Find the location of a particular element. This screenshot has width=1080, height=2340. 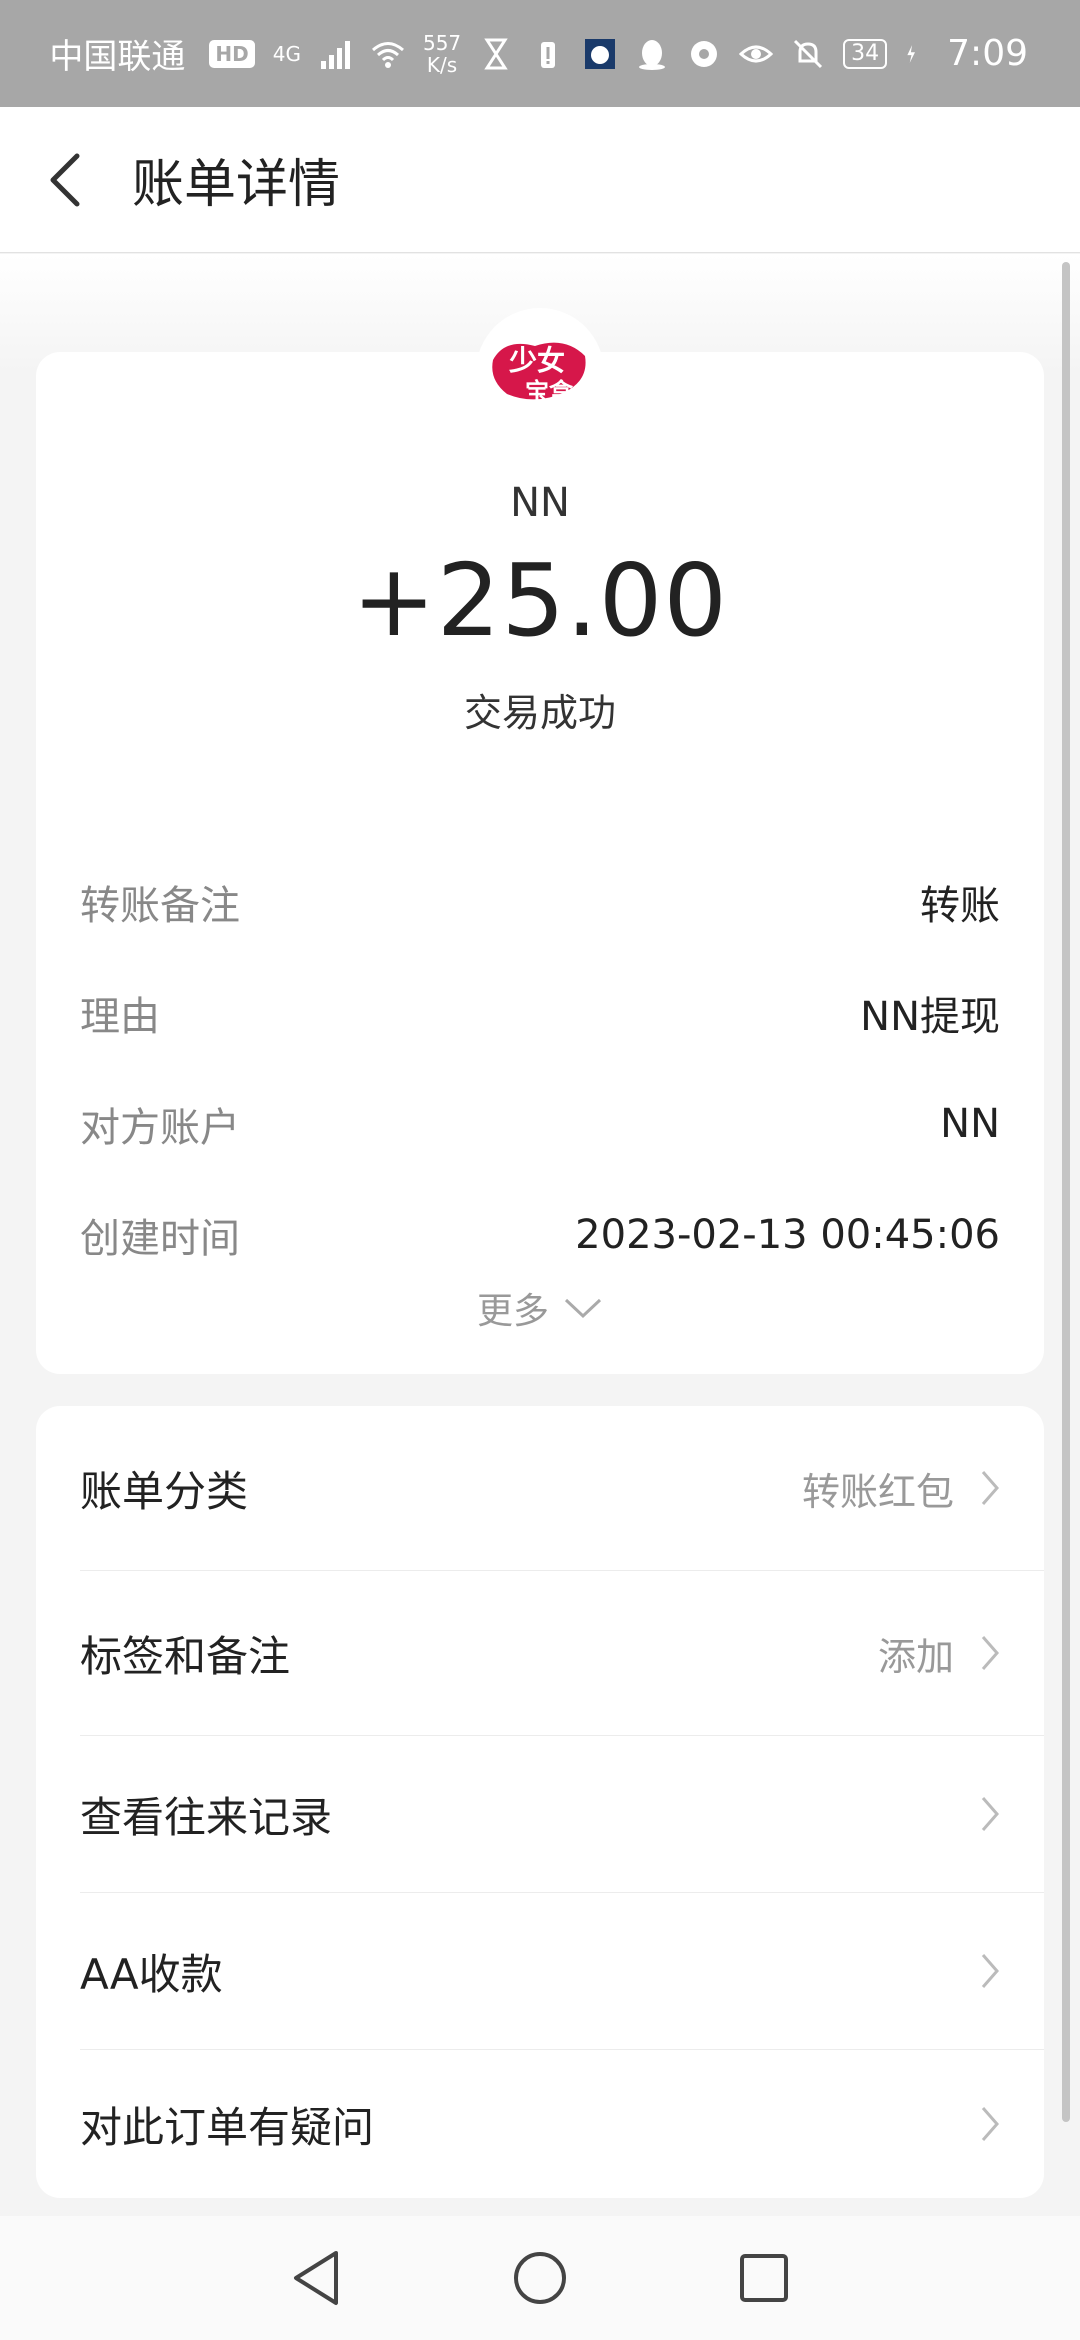

detail-row-reason: 理由 NN提现 is located at coordinates (540, 1013).